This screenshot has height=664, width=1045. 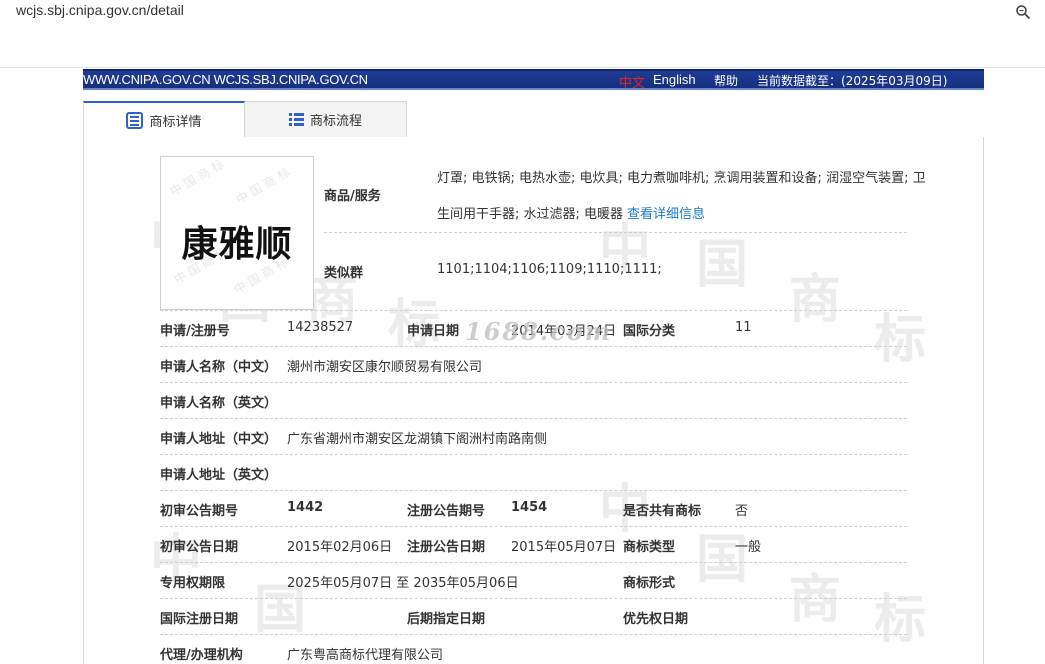 What do you see at coordinates (417, 439) in the screenshot?
I see `address-cn-value: 广东省潮州市潮安区龙湖镇下阁洲村南路南侧` at bounding box center [417, 439].